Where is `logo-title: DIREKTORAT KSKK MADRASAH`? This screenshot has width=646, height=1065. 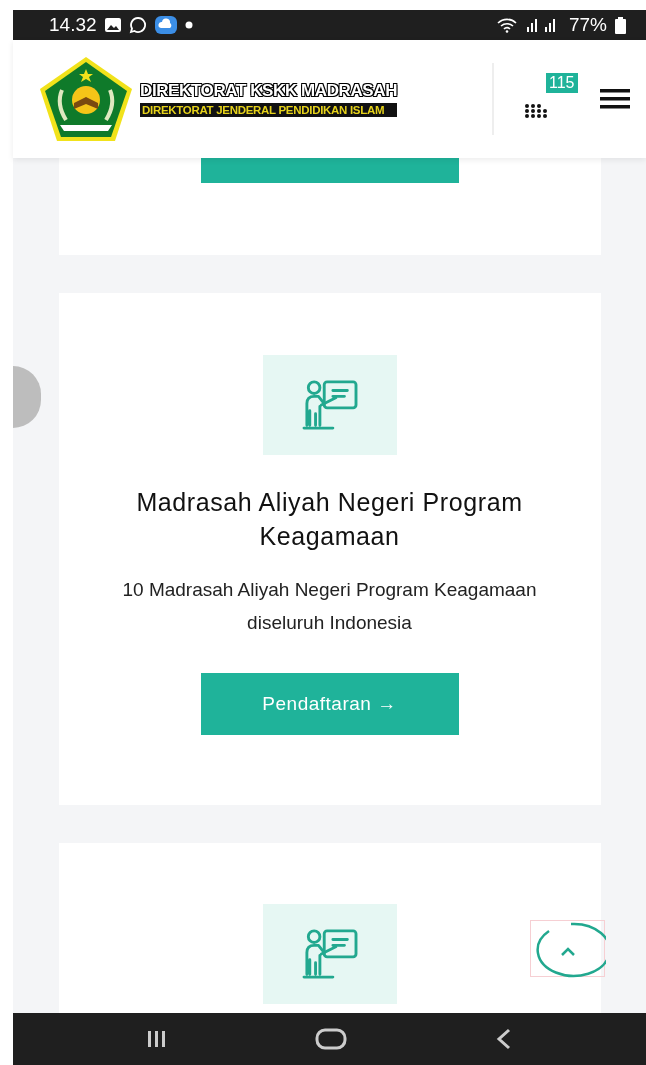 logo-title: DIREKTORAT KSKK MADRASAH is located at coordinates (269, 91).